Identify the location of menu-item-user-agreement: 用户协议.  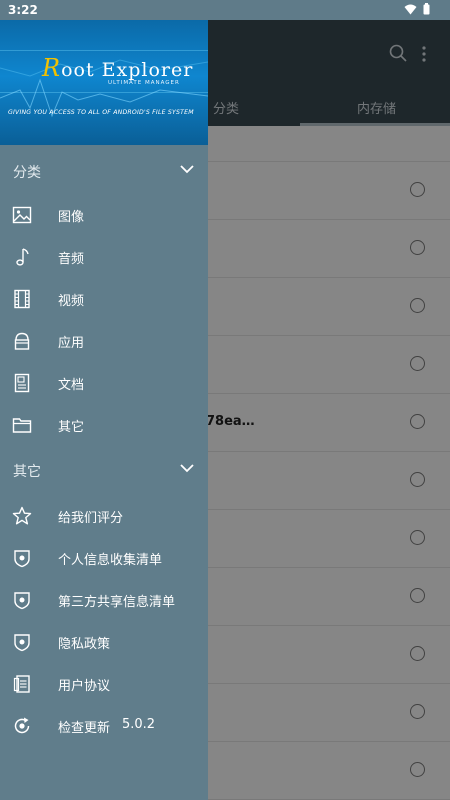
(104, 684).